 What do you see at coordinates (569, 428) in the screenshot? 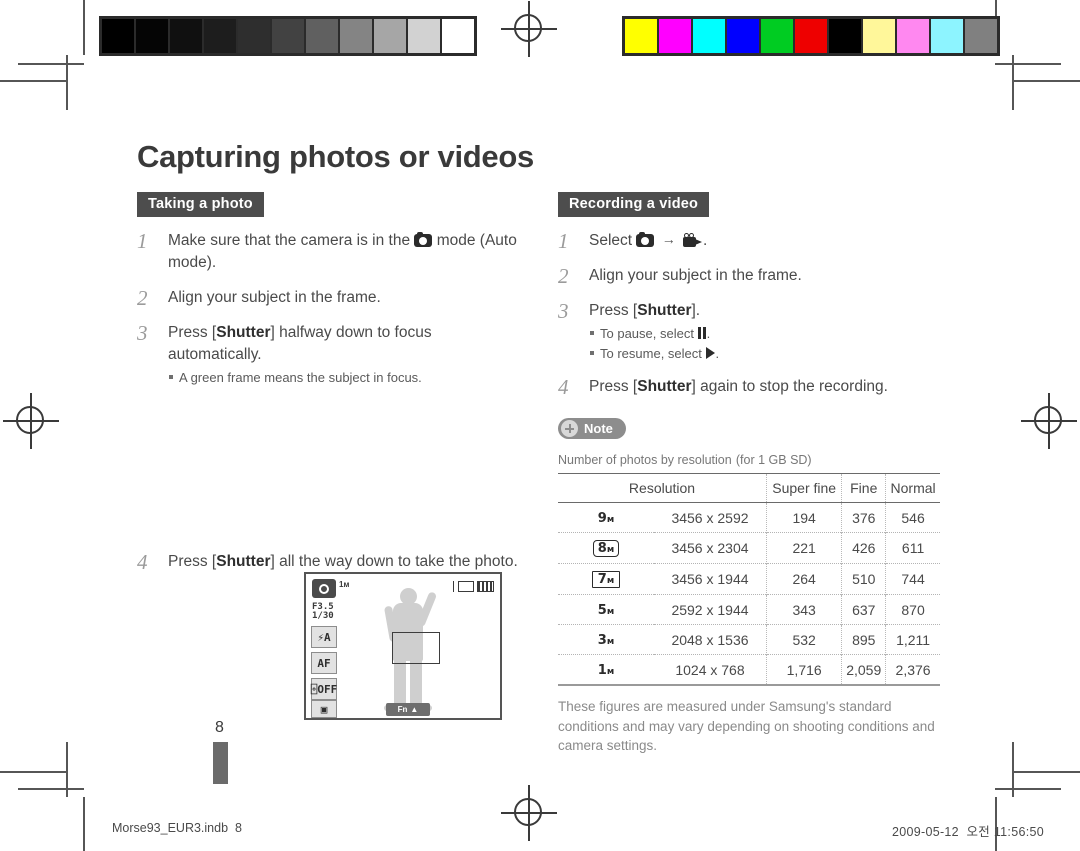
I see `plus-circle-icon` at bounding box center [569, 428].